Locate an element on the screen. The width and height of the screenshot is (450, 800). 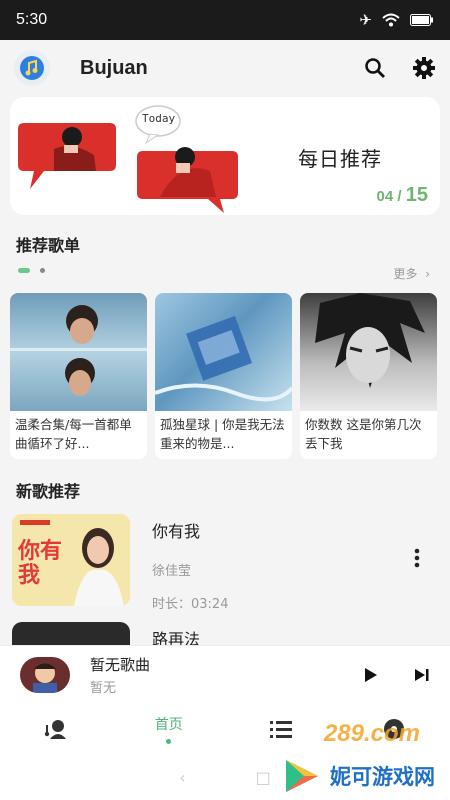
today-badge: Today is located at coordinates (159, 118).